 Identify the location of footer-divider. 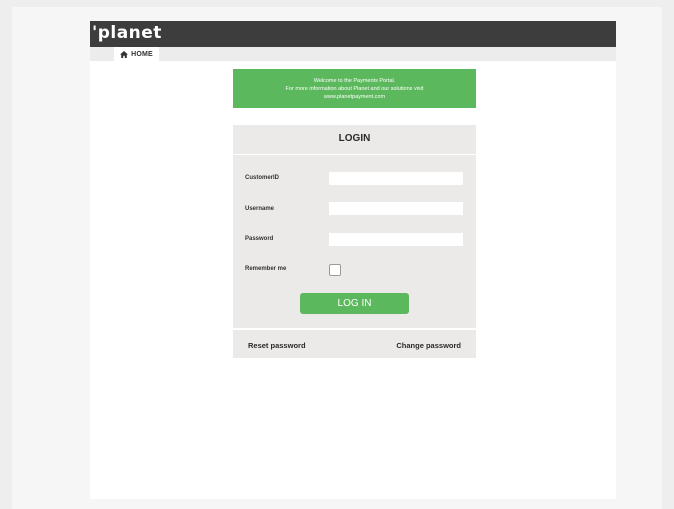
(354, 329).